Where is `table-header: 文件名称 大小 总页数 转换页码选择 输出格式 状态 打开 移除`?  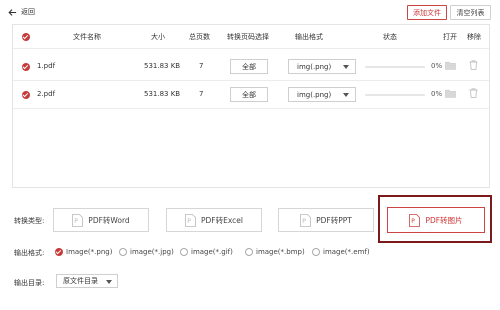
table-header: 文件名称 大小 总页数 转换页码选择 输出格式 状态 打开 移除 is located at coordinates (251, 37).